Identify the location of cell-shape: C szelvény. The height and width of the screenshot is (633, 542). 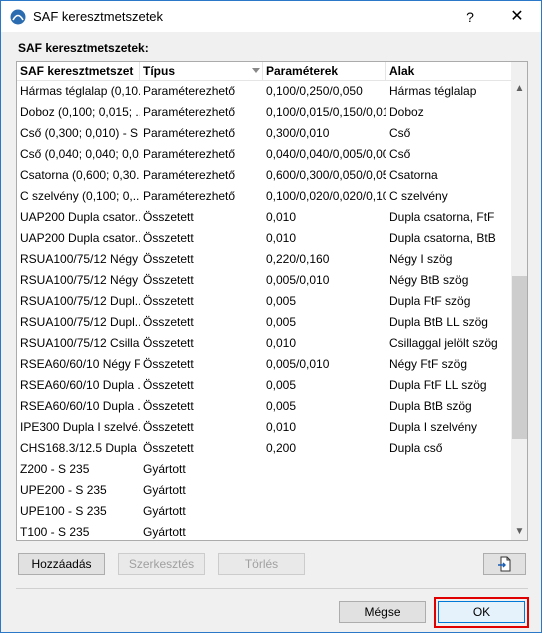
(418, 196).